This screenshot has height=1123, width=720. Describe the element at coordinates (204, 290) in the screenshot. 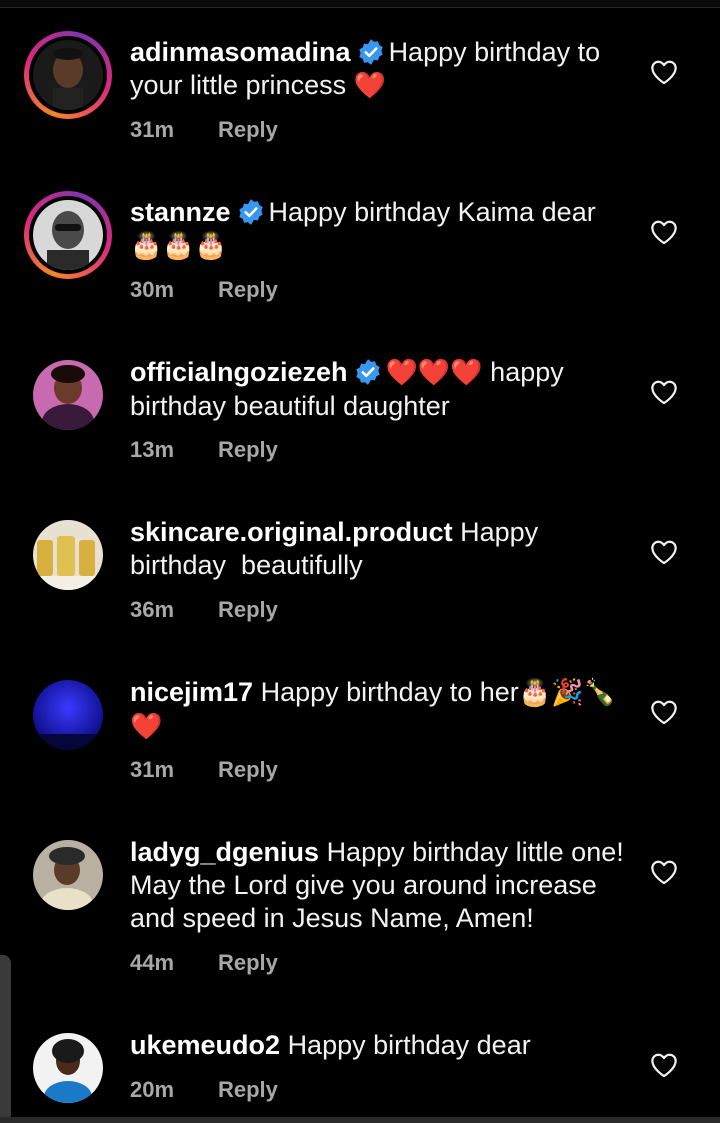

I see `comment-meta: 30m Reply` at that location.